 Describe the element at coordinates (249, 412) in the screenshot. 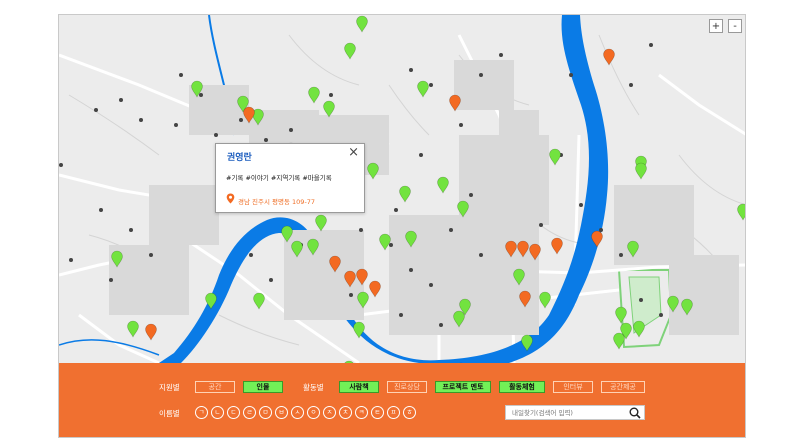

I see `consonant-filter: ㄹ` at that location.